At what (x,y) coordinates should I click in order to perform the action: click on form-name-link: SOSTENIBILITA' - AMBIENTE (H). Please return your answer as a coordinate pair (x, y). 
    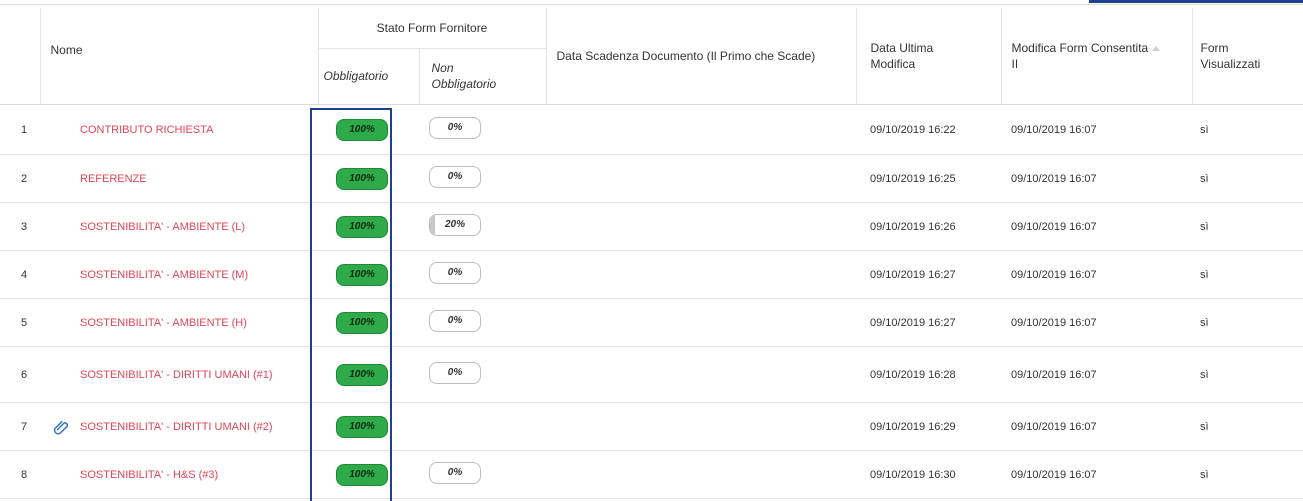
    Looking at the image, I should click on (180, 323).